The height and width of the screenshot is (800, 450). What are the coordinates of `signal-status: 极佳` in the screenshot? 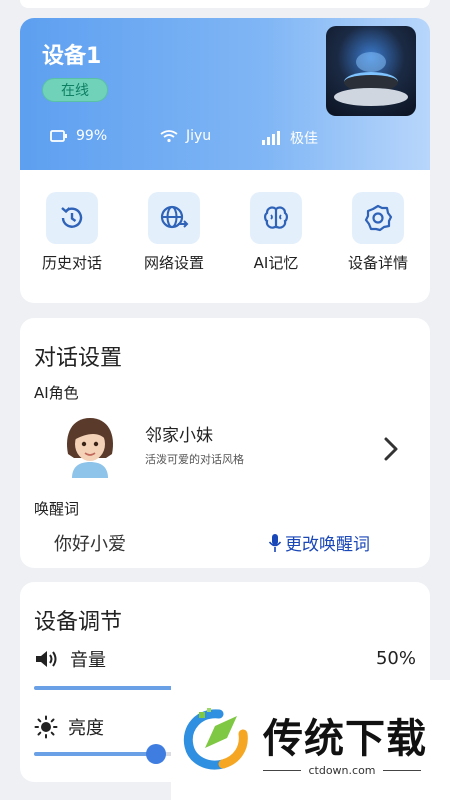 It's located at (290, 138).